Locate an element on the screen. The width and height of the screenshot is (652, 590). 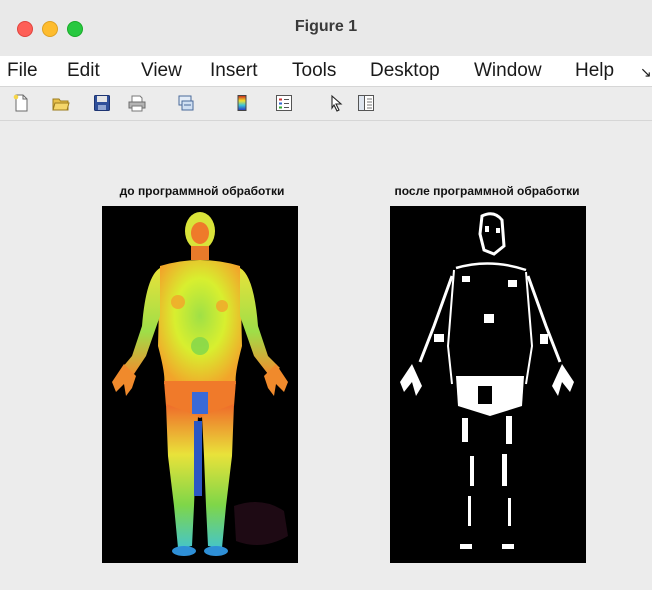
print-icon is located at coordinates (137, 103).